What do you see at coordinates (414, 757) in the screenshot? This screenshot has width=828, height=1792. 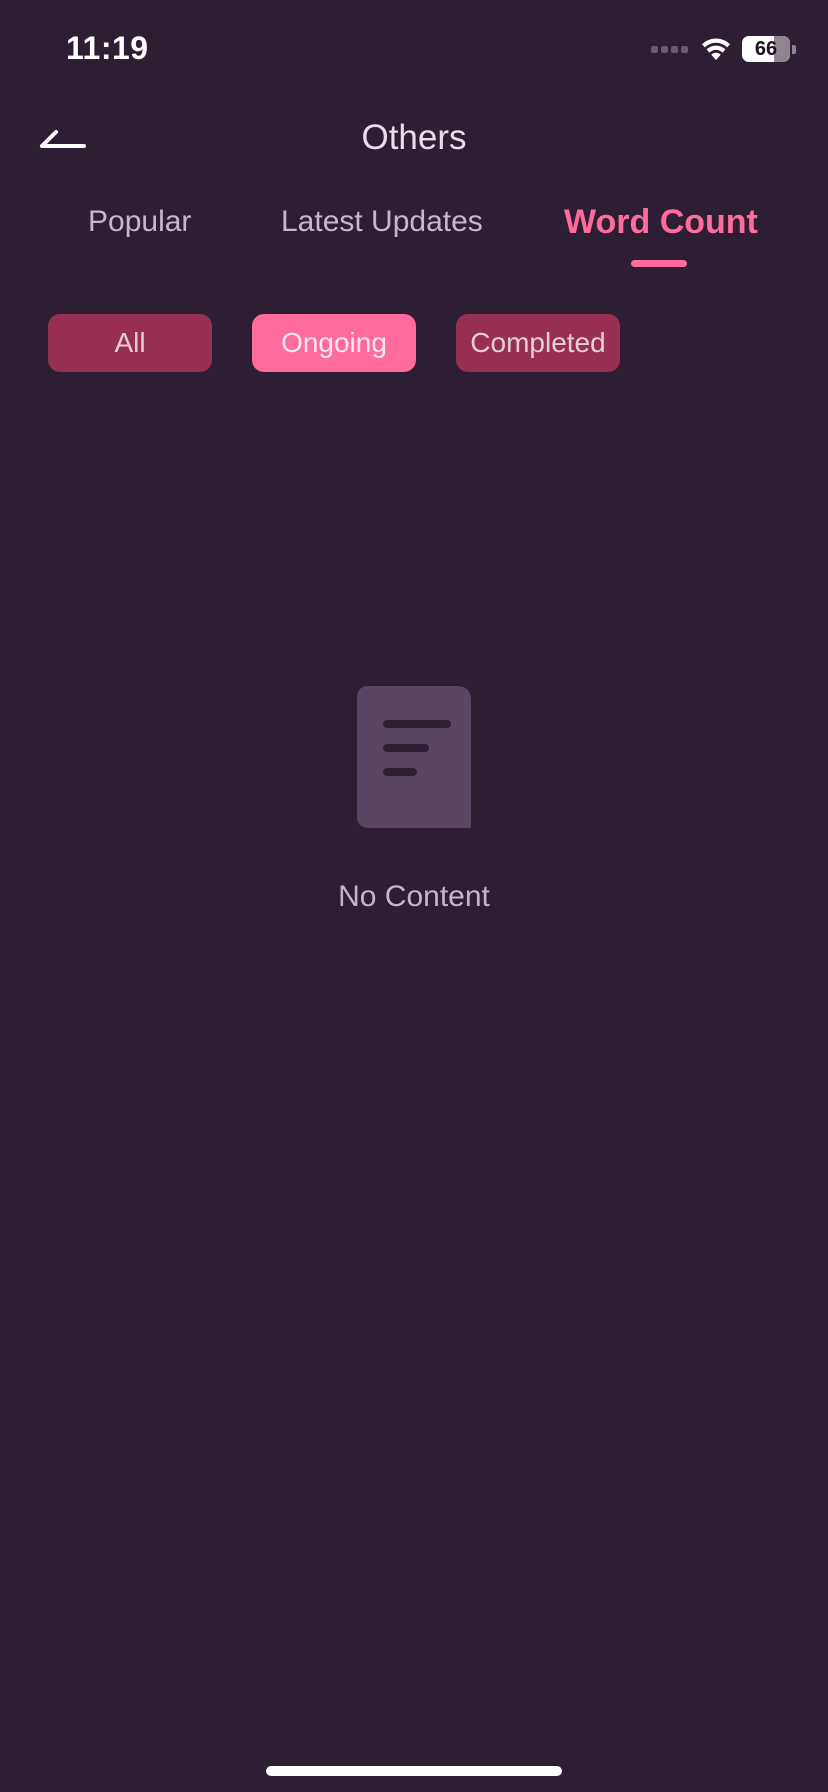 I see `document-icon` at bounding box center [414, 757].